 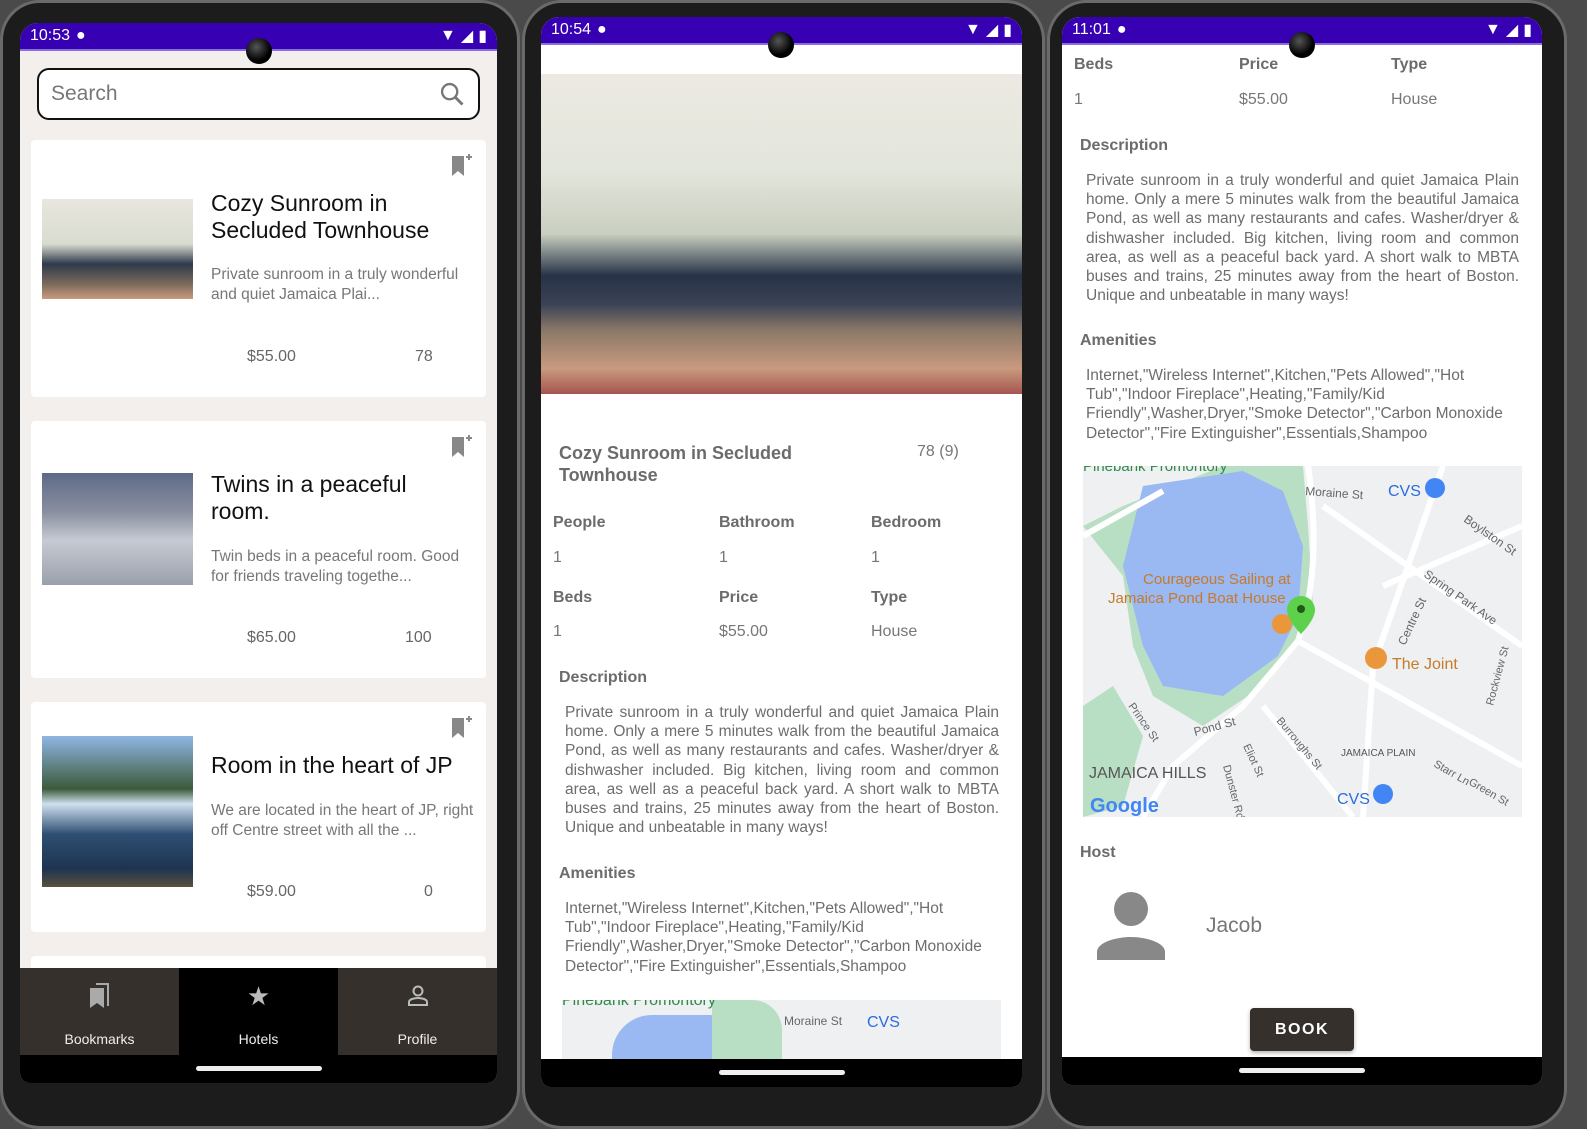 What do you see at coordinates (417, 995) in the screenshot?
I see `person-icon` at bounding box center [417, 995].